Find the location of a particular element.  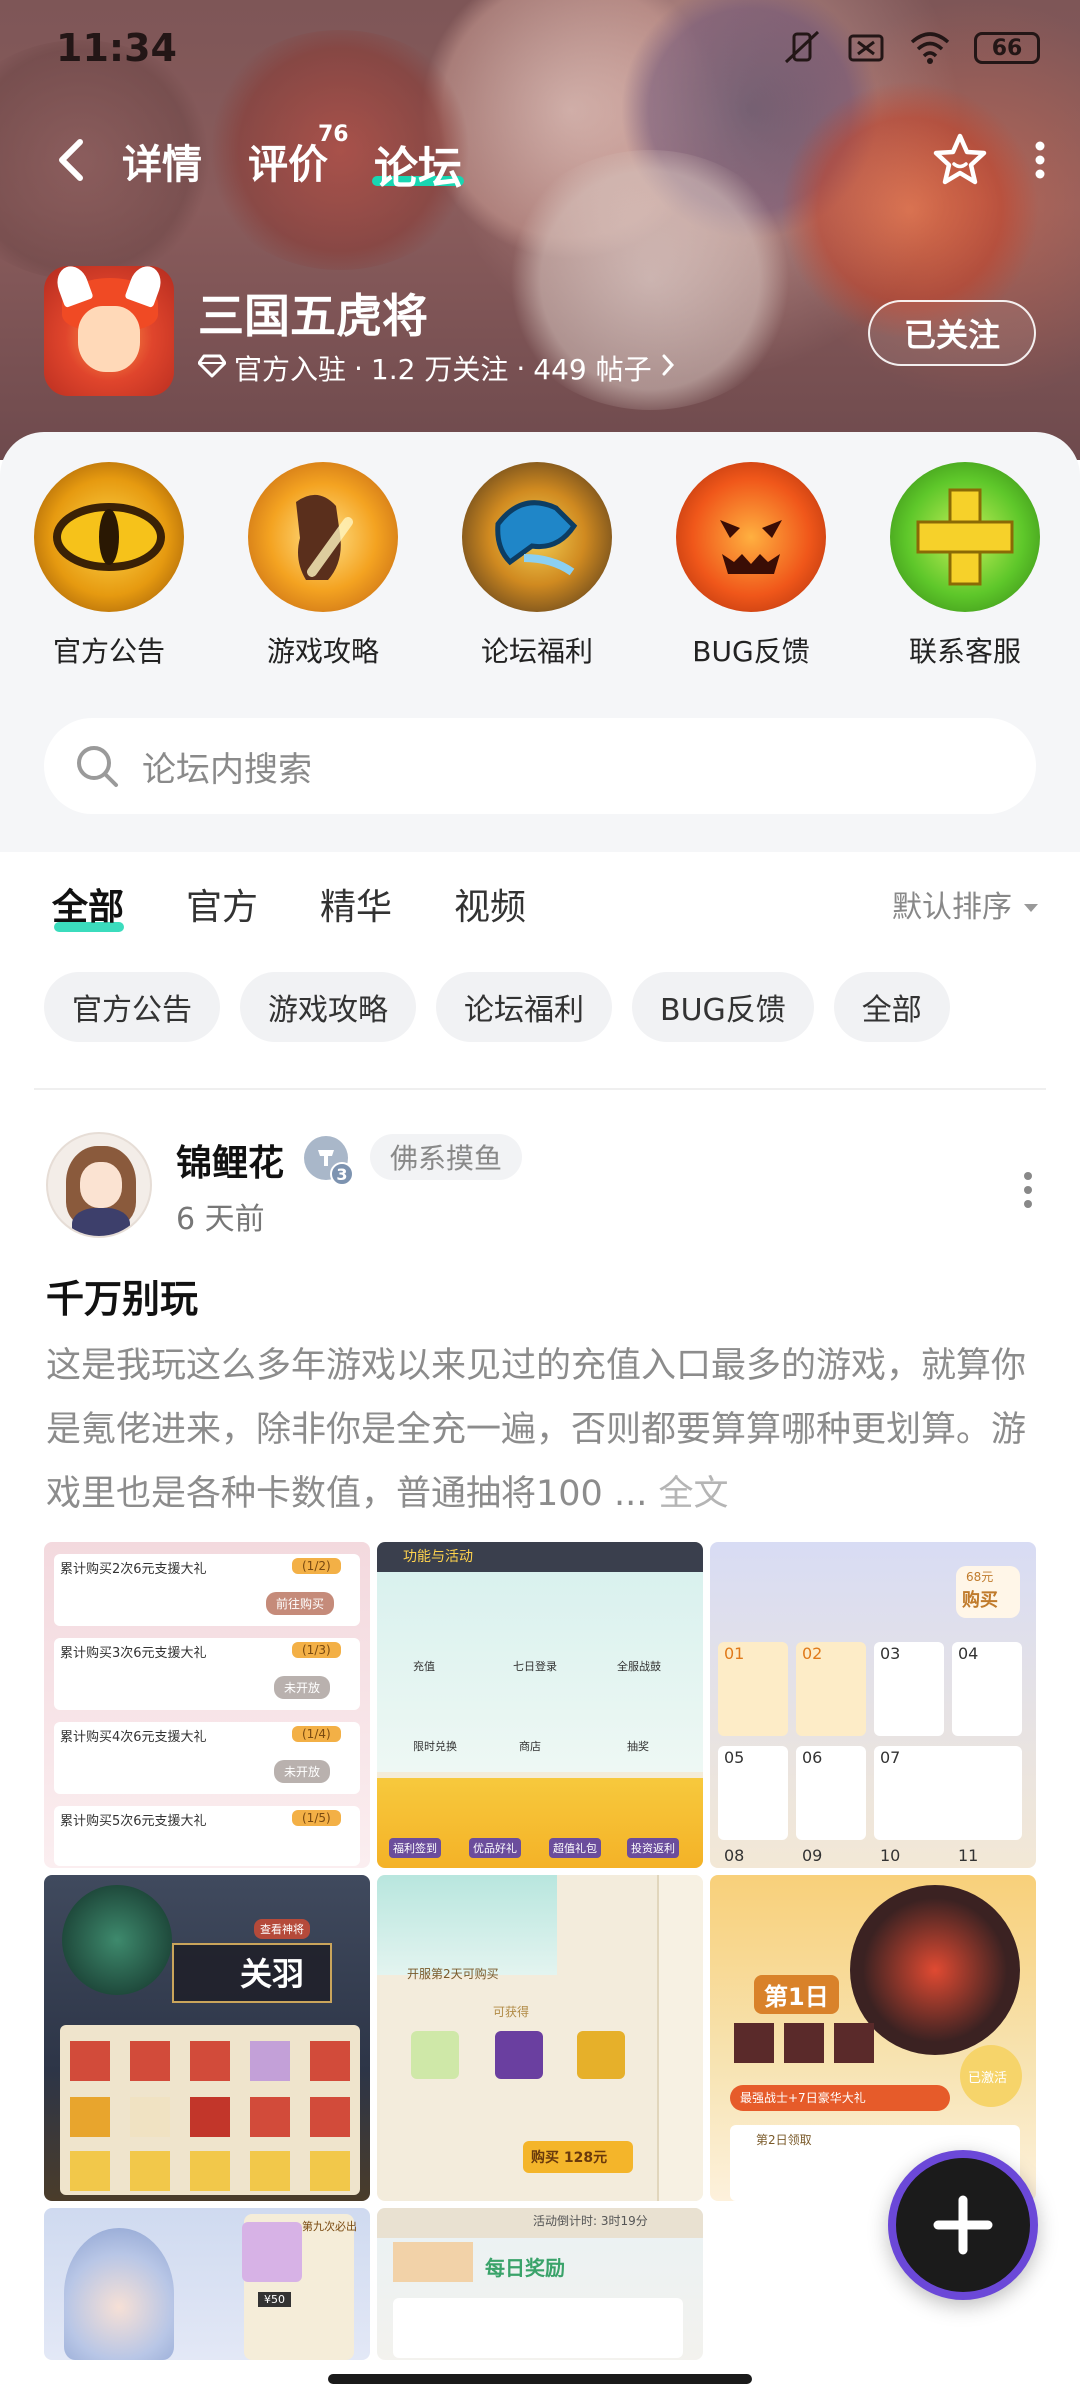

category-customer-service: 联系客服 is located at coordinates (965, 566).